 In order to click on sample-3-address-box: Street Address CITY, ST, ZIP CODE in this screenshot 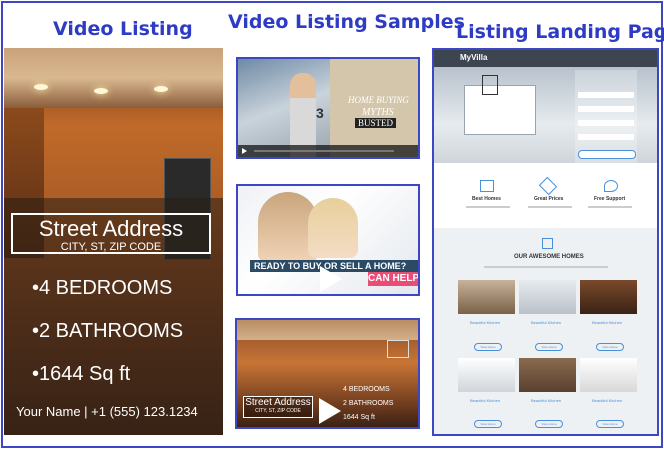, I will do `click(278, 407)`.